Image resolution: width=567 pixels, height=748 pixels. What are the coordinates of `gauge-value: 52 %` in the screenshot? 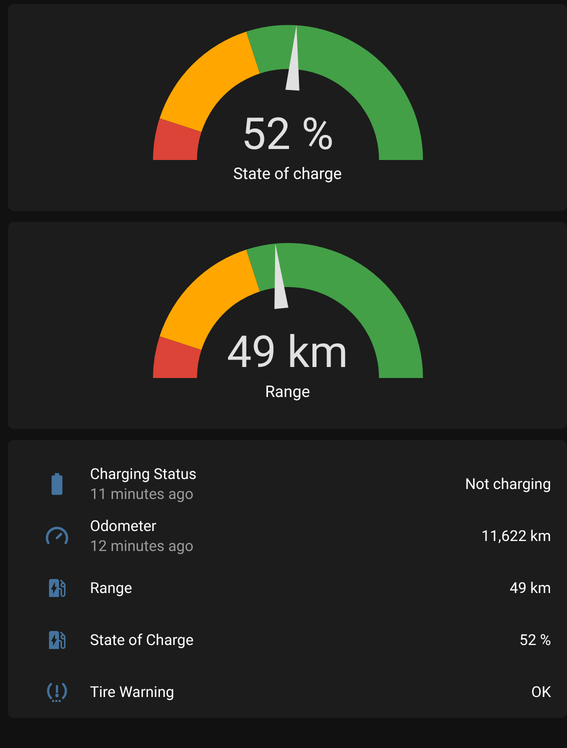 It's located at (287, 134).